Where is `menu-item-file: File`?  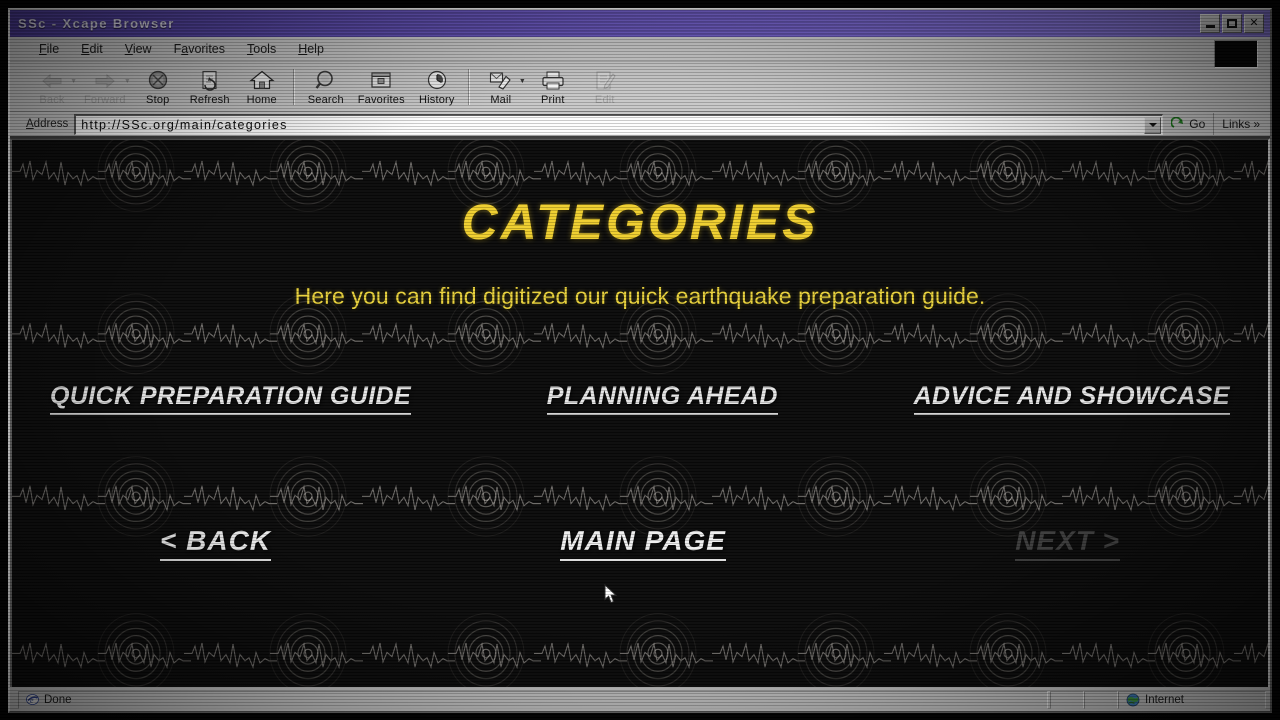
menu-item-file: File is located at coordinates (49, 49).